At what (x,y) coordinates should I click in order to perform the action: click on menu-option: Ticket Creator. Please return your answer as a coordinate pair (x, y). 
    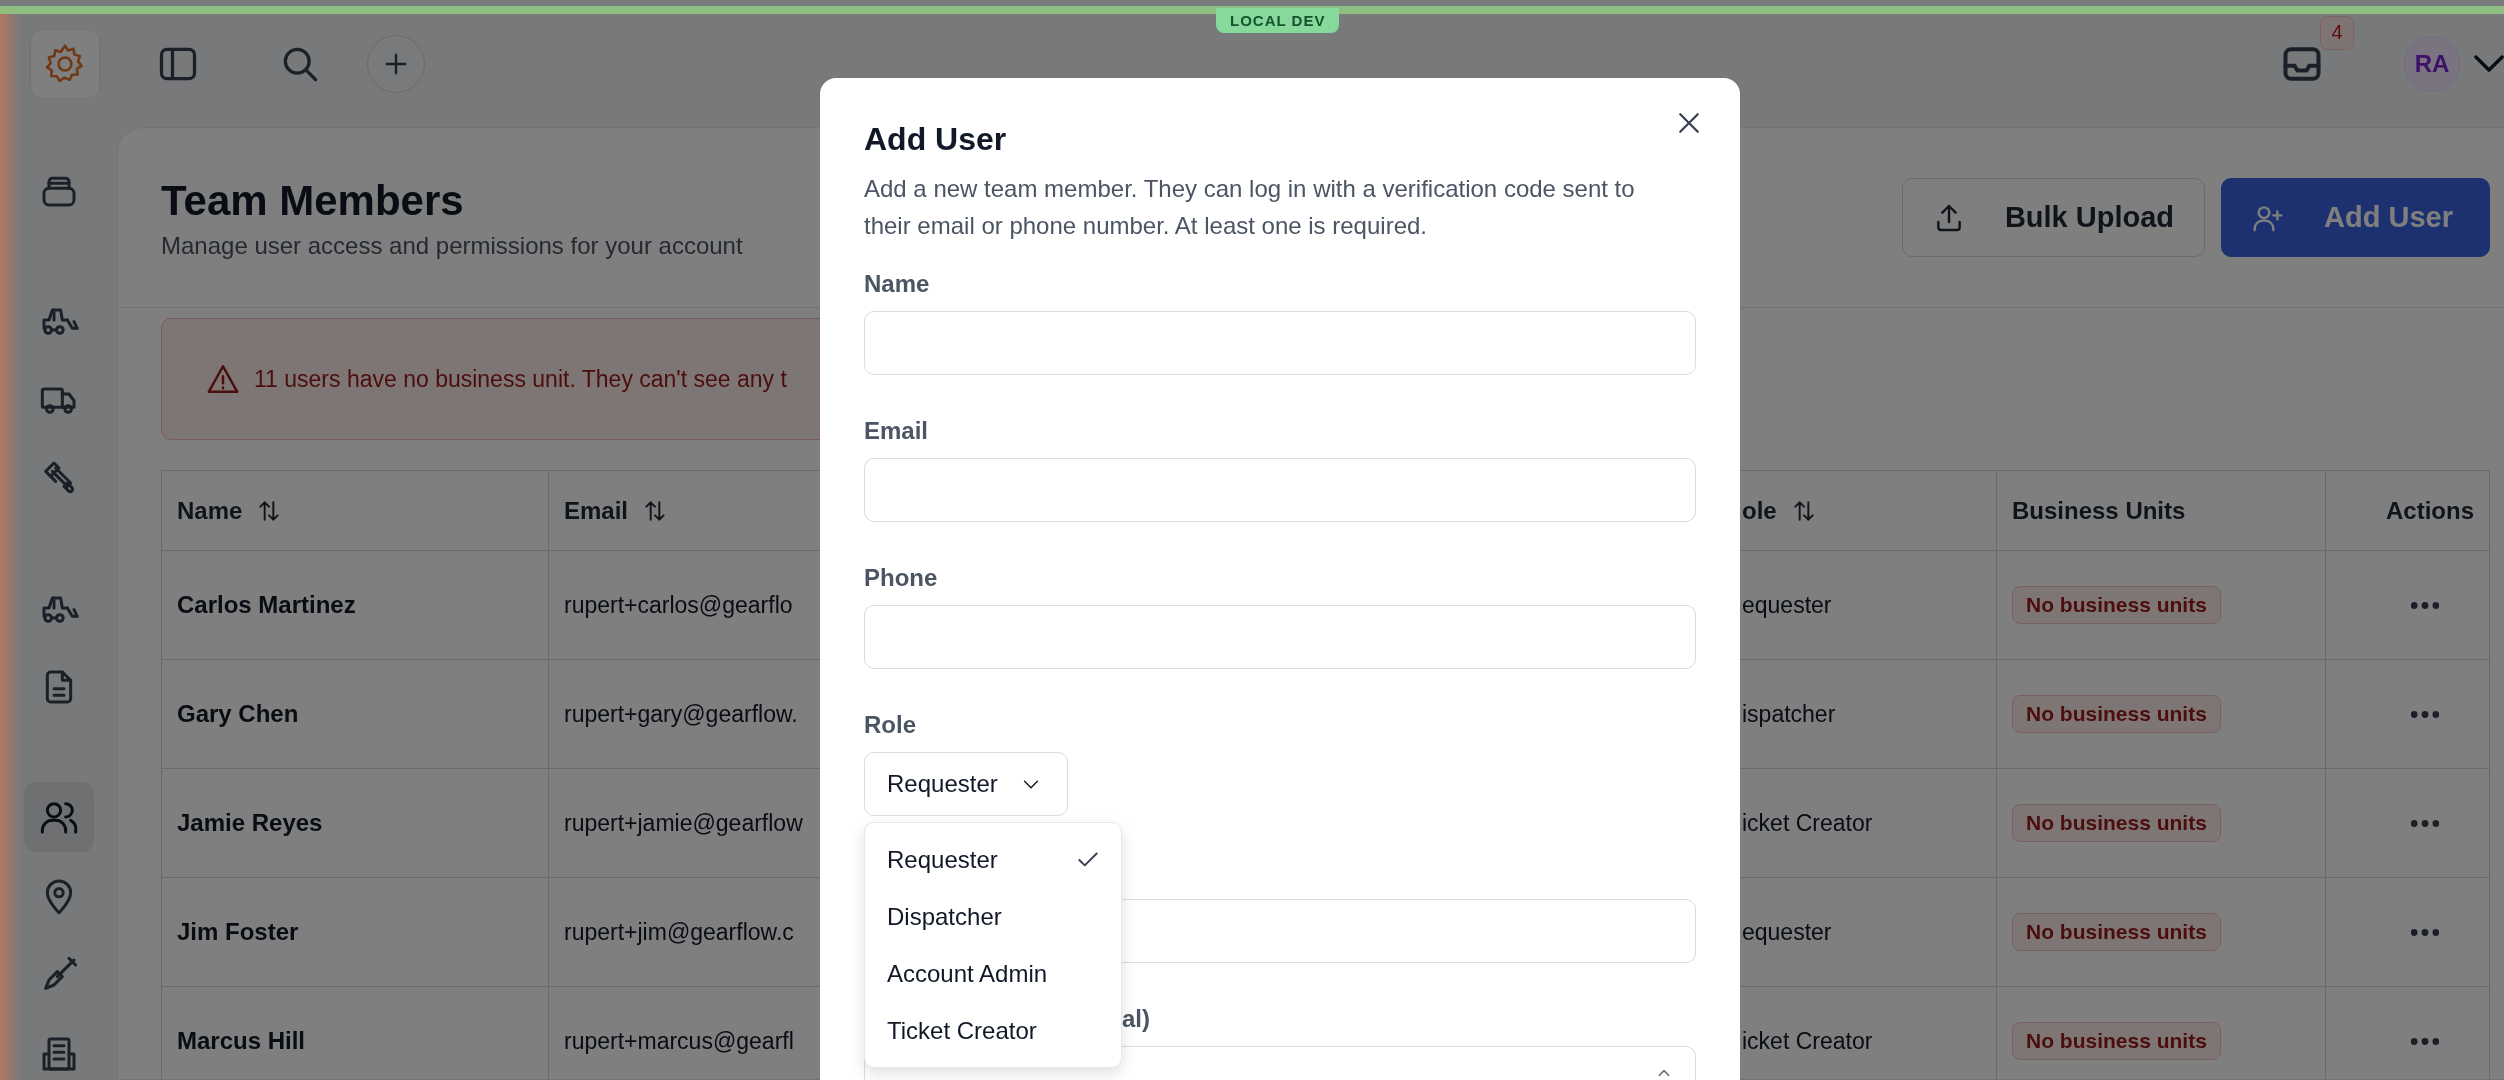
    Looking at the image, I should click on (993, 1030).